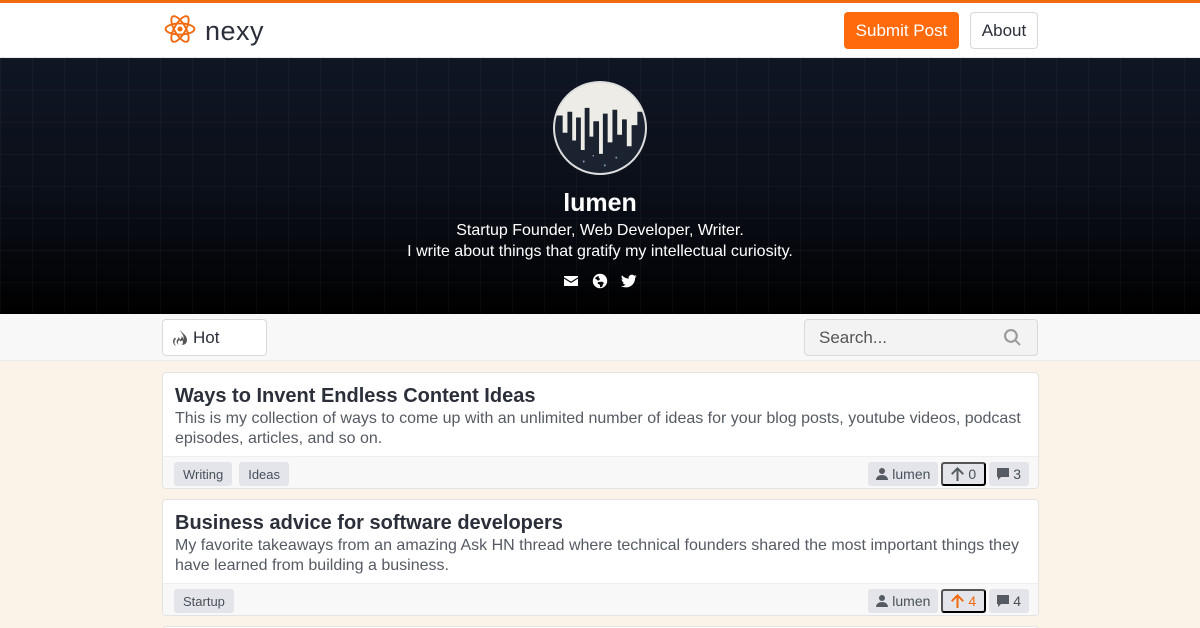  What do you see at coordinates (1012, 337) in the screenshot?
I see `search-icon` at bounding box center [1012, 337].